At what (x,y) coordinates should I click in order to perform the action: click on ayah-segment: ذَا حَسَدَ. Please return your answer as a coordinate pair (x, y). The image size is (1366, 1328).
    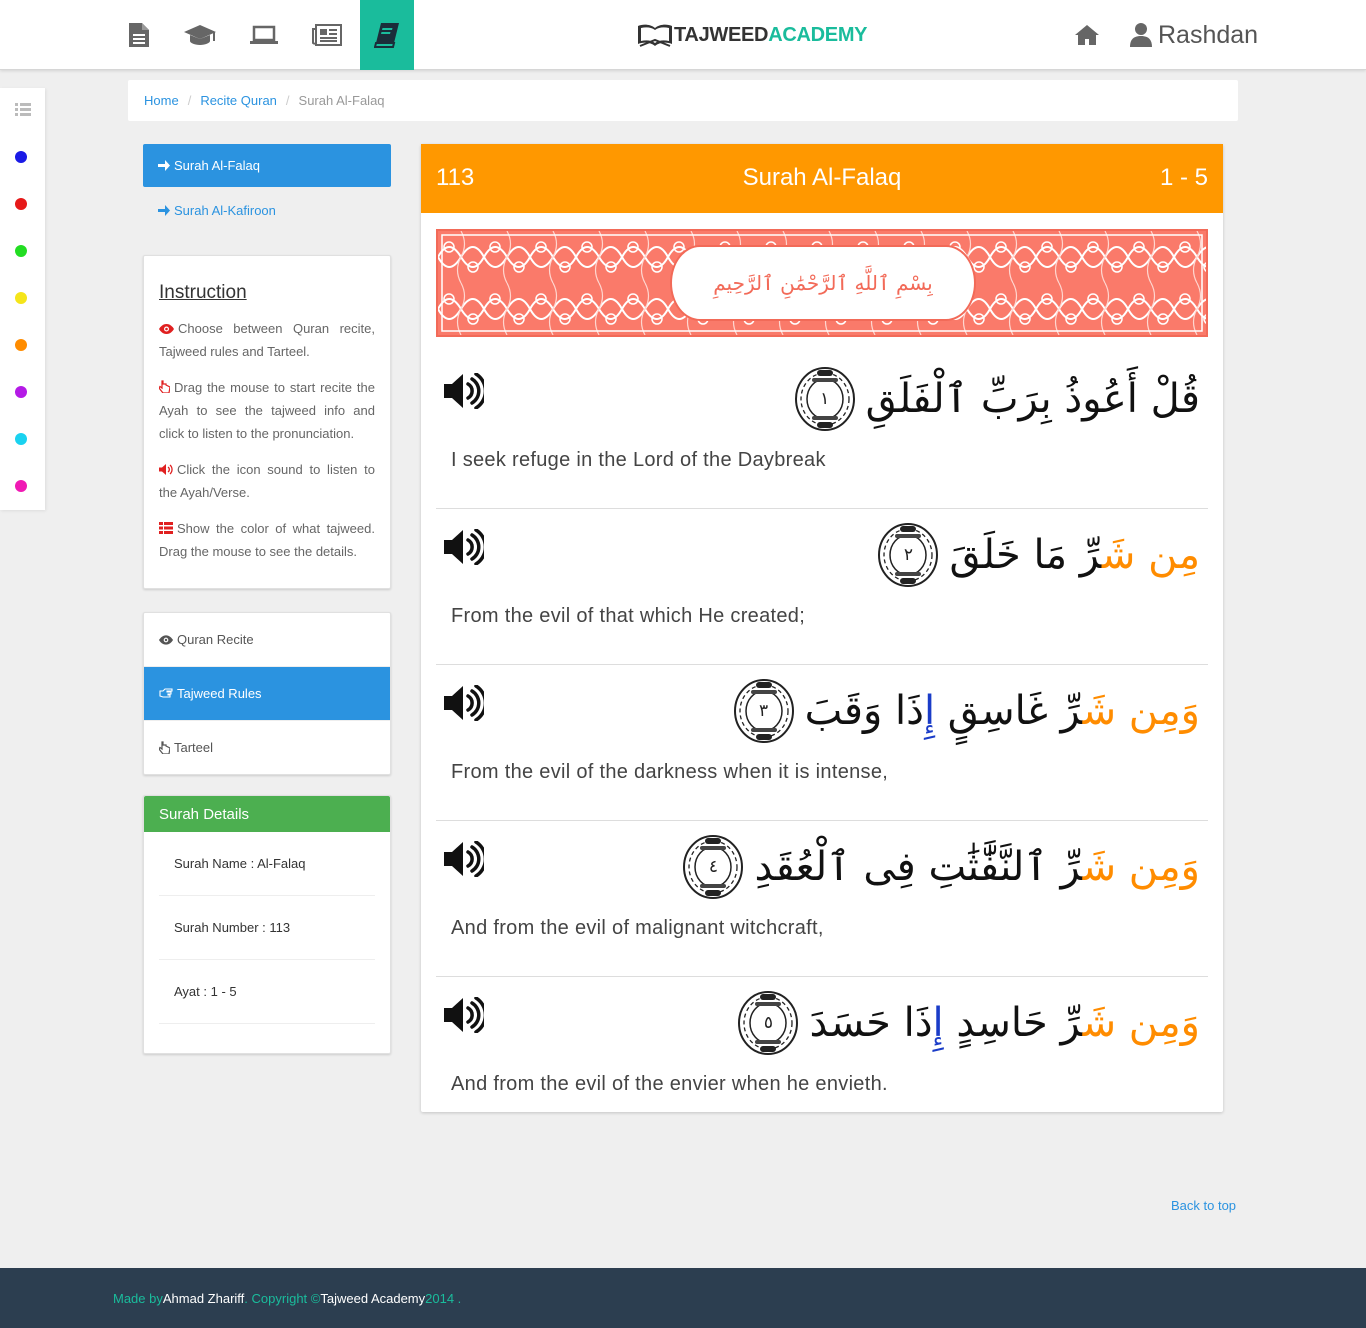
    Looking at the image, I should click on (870, 1023).